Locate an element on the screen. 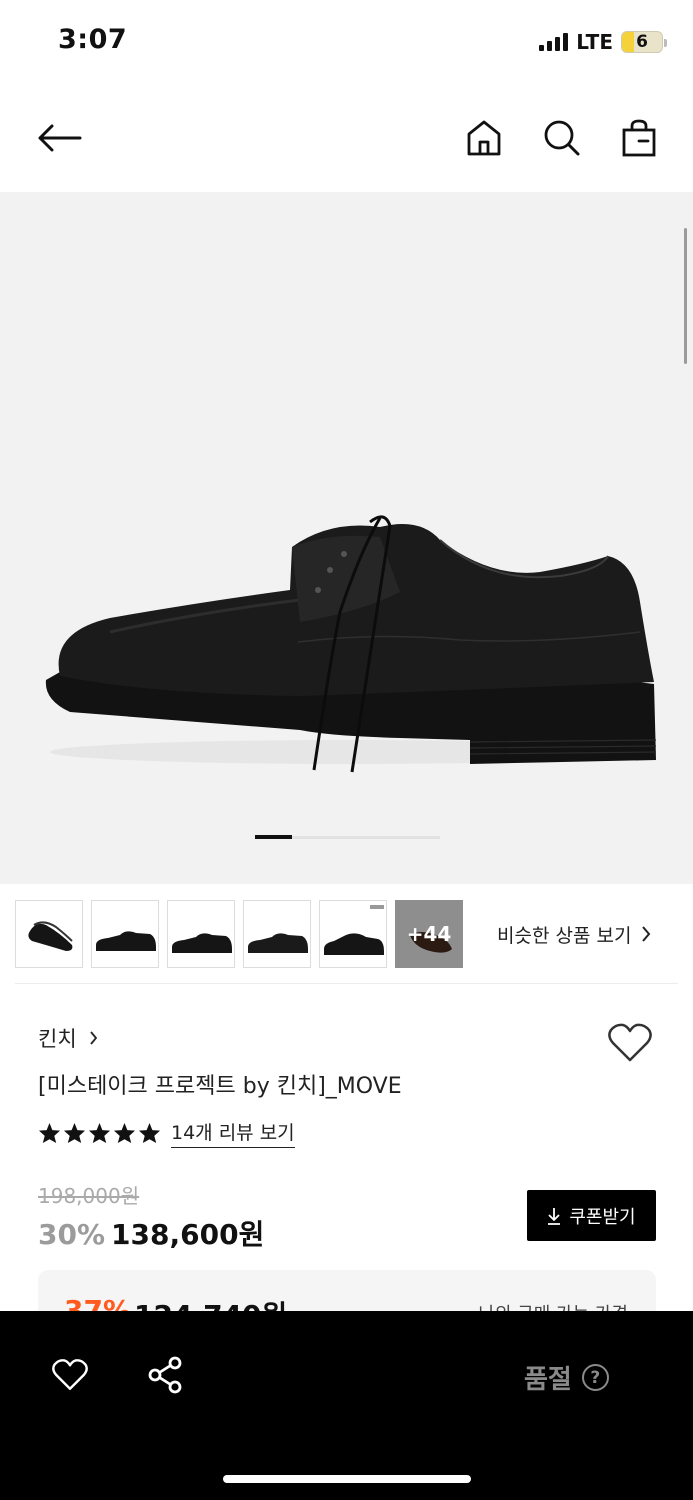 This screenshot has height=1500, width=693. sold-out-label: 품절 is located at coordinates (548, 1380).